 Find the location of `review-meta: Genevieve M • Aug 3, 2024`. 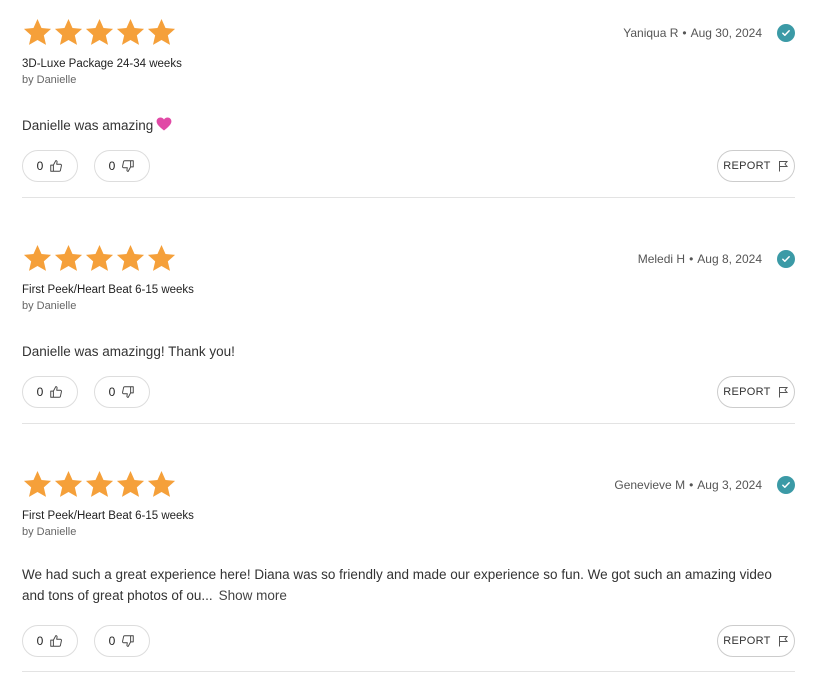

review-meta: Genevieve M • Aug 3, 2024 is located at coordinates (704, 485).